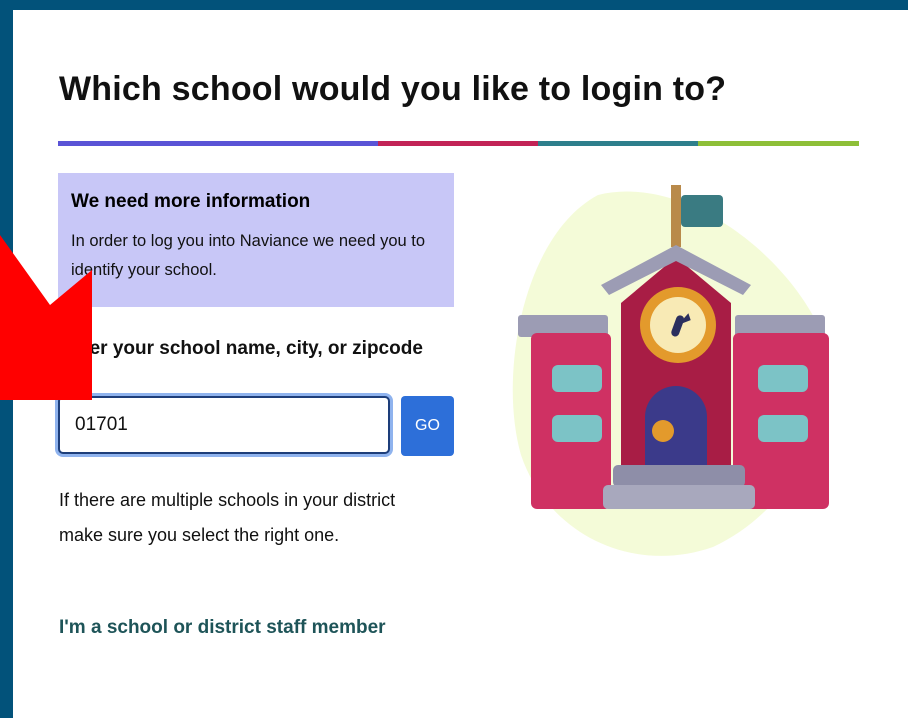 The height and width of the screenshot is (718, 908). I want to click on school-search-input, so click(224, 425).